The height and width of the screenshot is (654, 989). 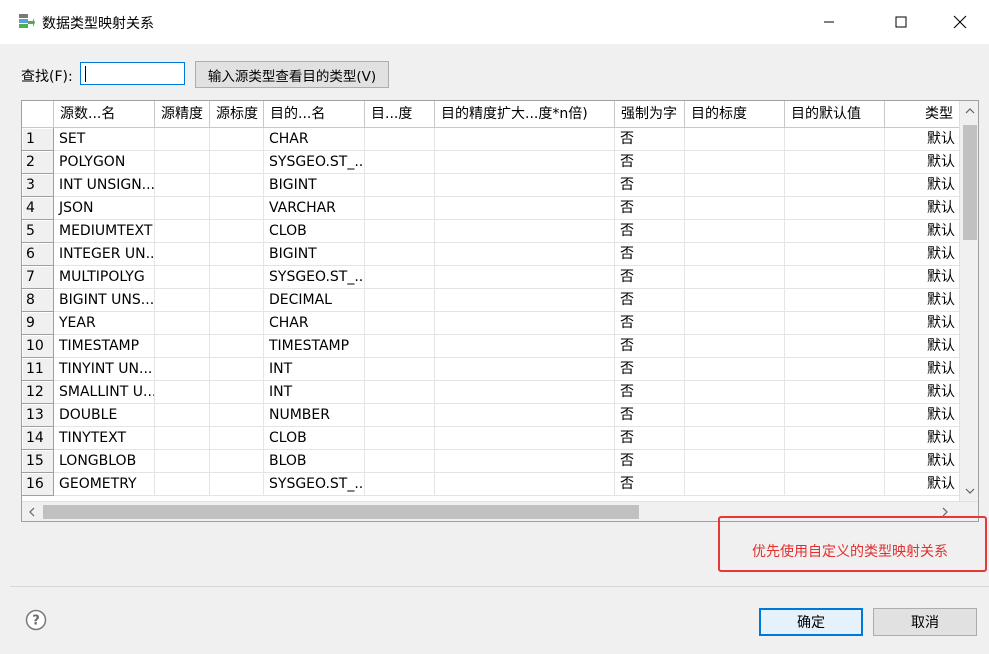 I want to click on minimize-button, so click(x=829, y=22).